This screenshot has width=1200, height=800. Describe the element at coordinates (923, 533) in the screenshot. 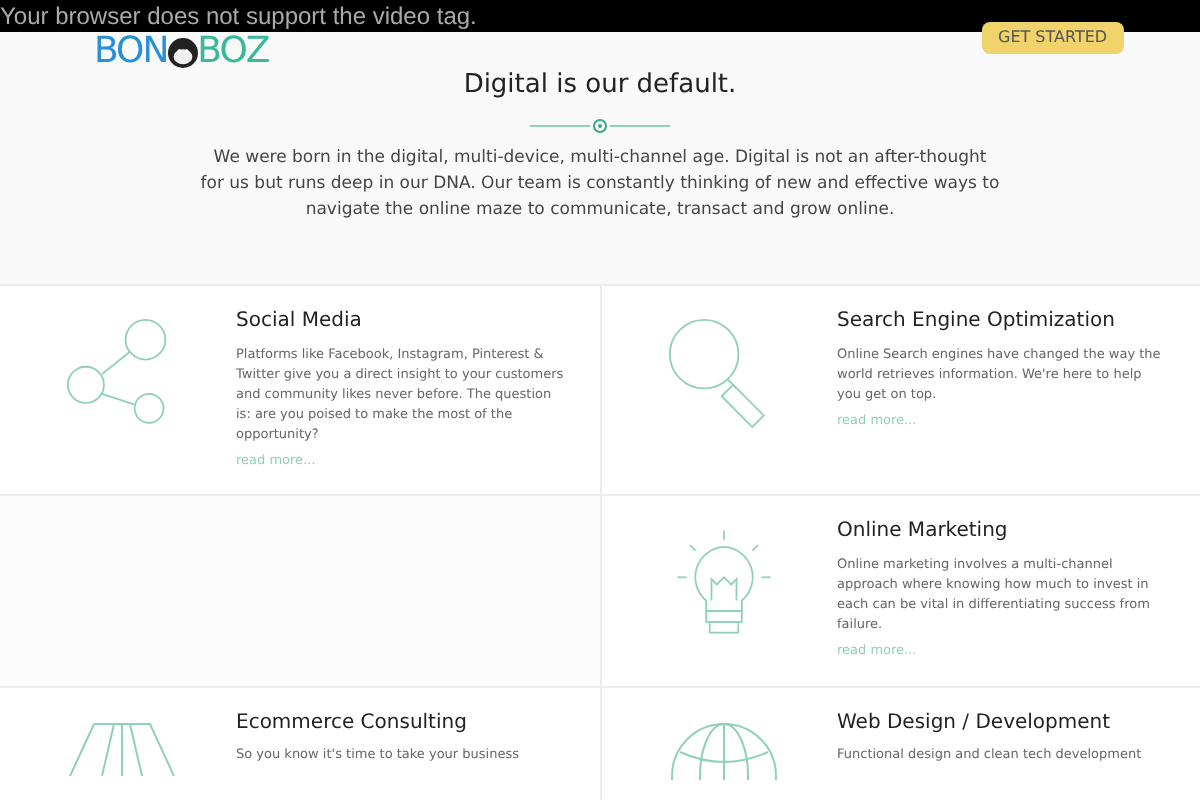

I see `service-title: Online Marketing` at that location.